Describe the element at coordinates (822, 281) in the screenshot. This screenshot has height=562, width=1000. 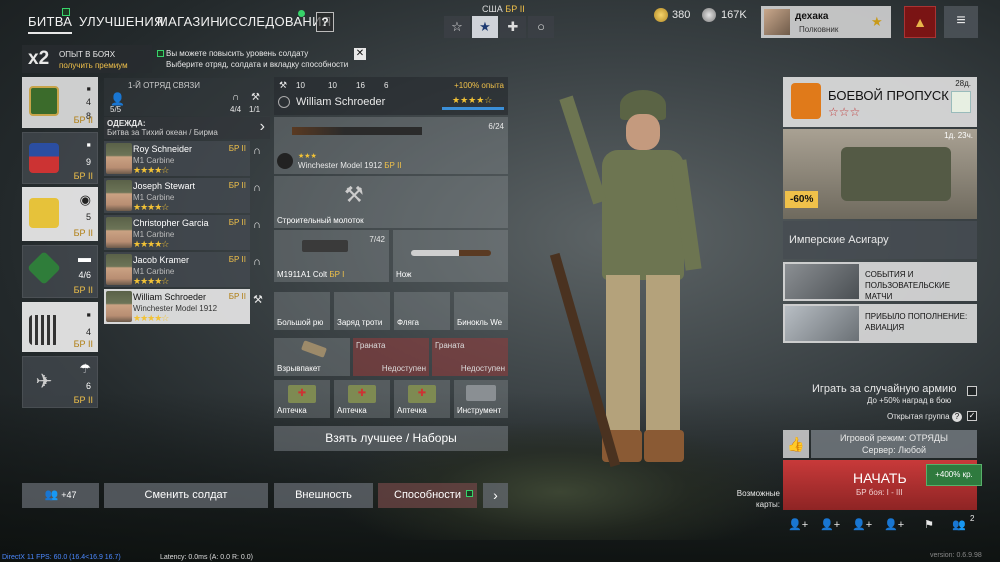
I see `news-image` at that location.